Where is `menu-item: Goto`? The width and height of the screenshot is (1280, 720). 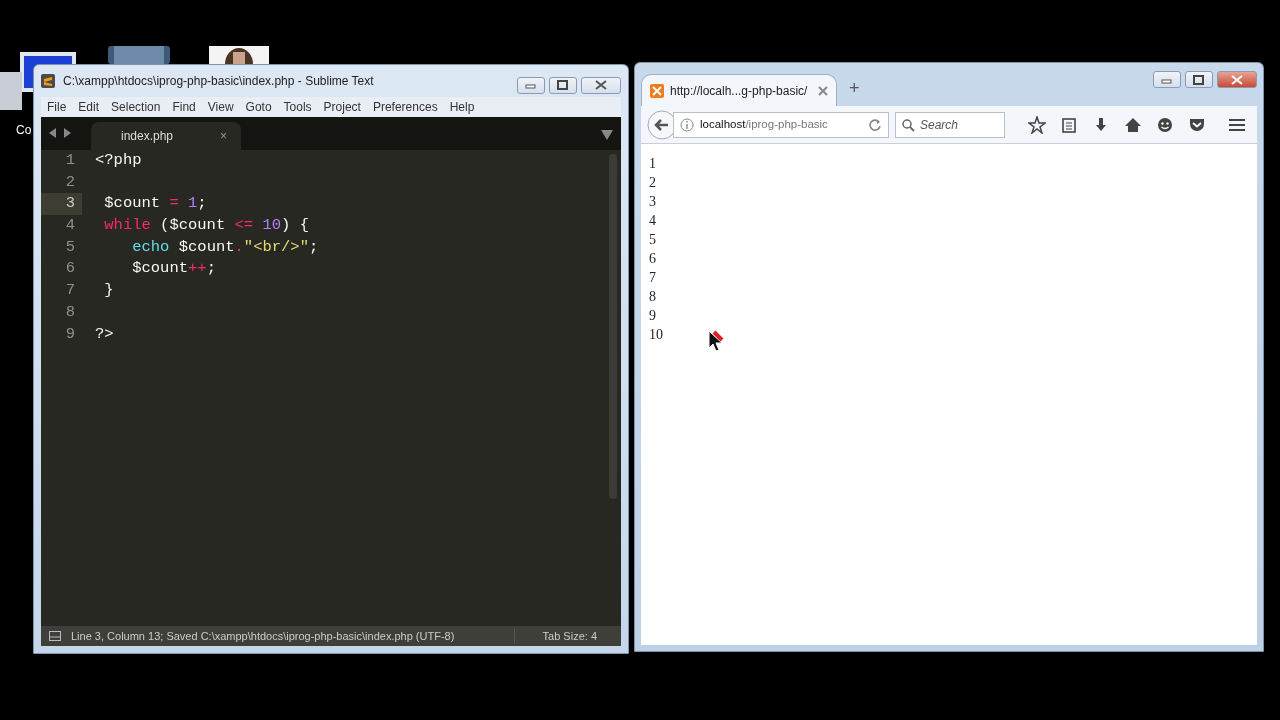
menu-item: Goto is located at coordinates (258, 107).